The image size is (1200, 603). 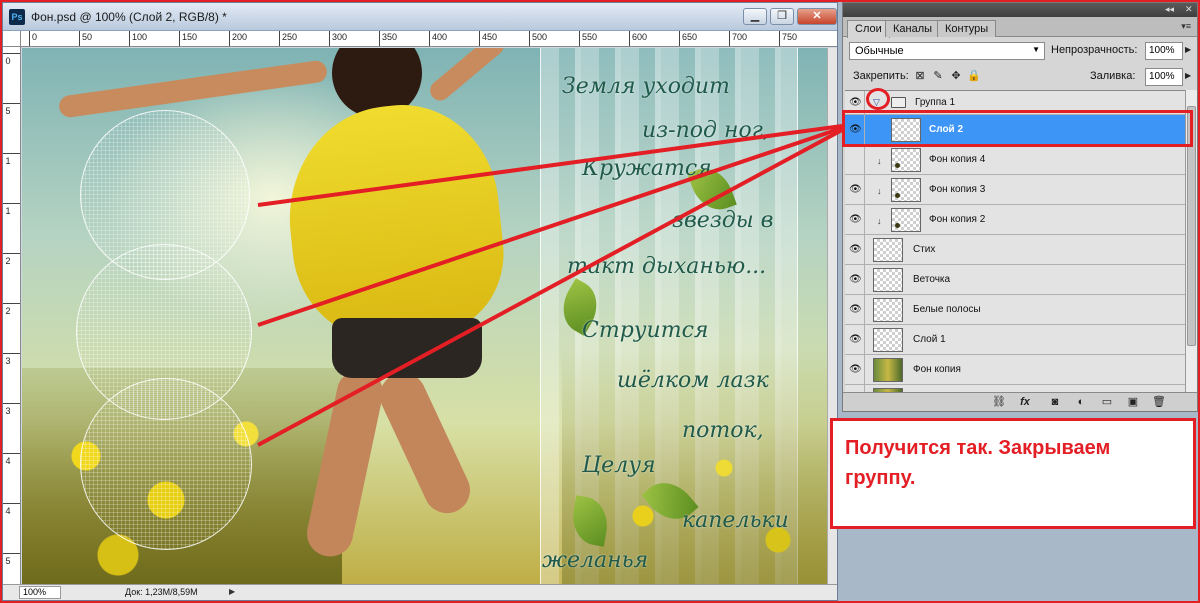 What do you see at coordinates (40, 592) in the screenshot?
I see `zoom-field: 100%` at bounding box center [40, 592].